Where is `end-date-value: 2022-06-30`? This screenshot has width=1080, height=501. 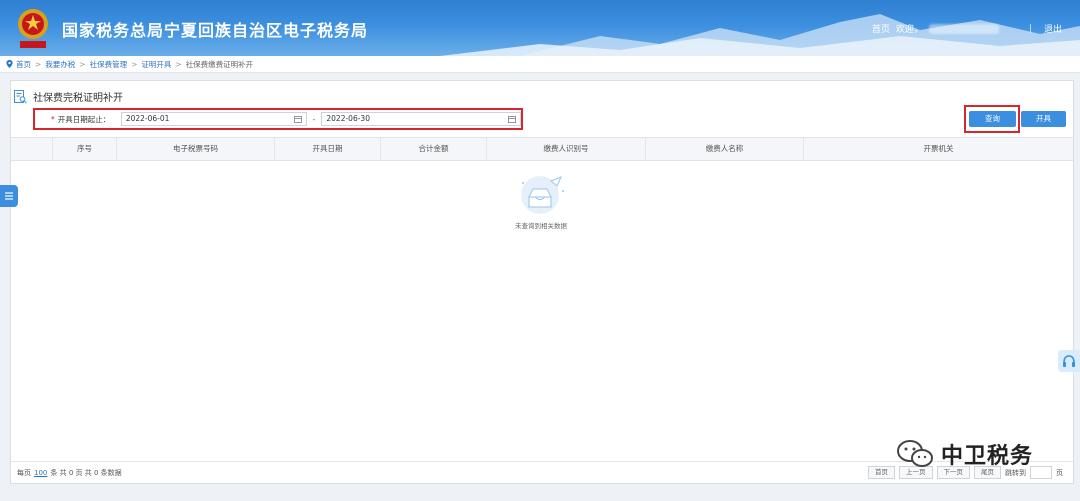
end-date-value: 2022-06-30 is located at coordinates (348, 118).